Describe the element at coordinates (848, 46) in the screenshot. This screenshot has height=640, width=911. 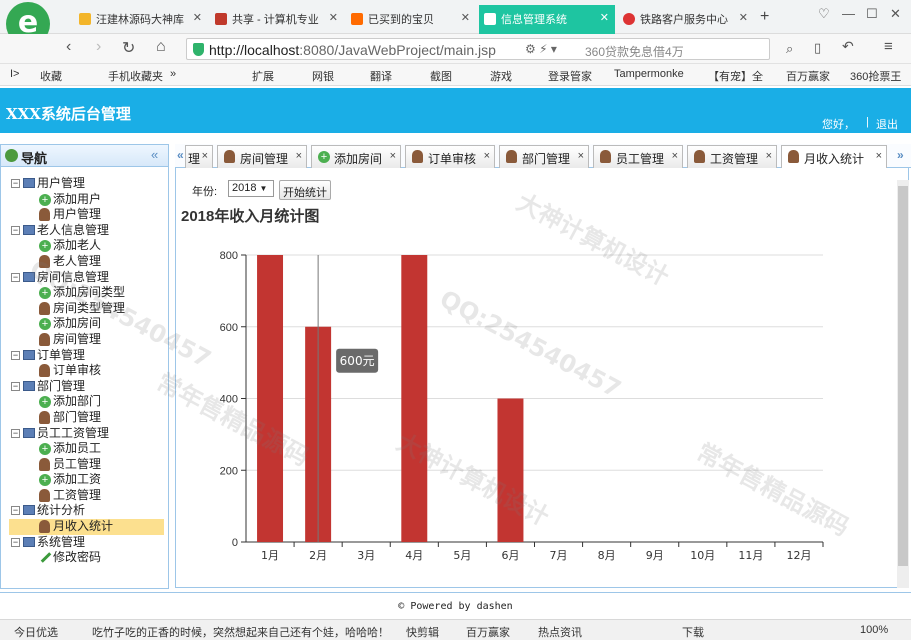
I see `undo-icon: ↶` at that location.